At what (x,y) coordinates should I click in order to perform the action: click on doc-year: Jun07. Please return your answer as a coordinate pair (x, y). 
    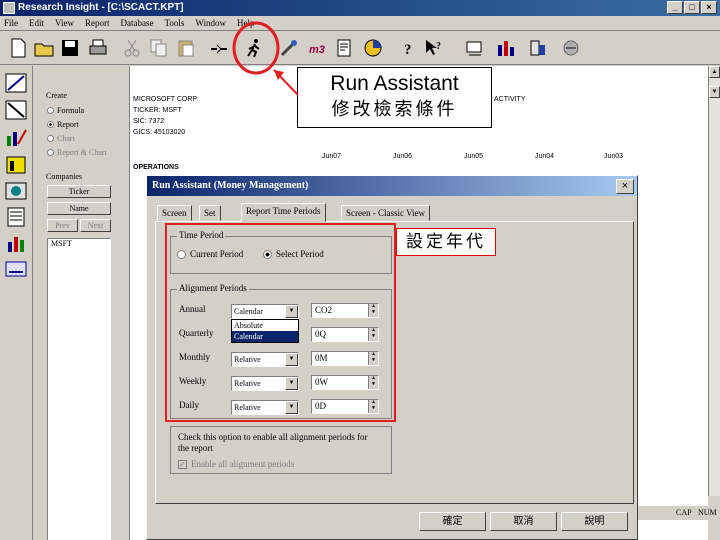
    Looking at the image, I should click on (332, 156).